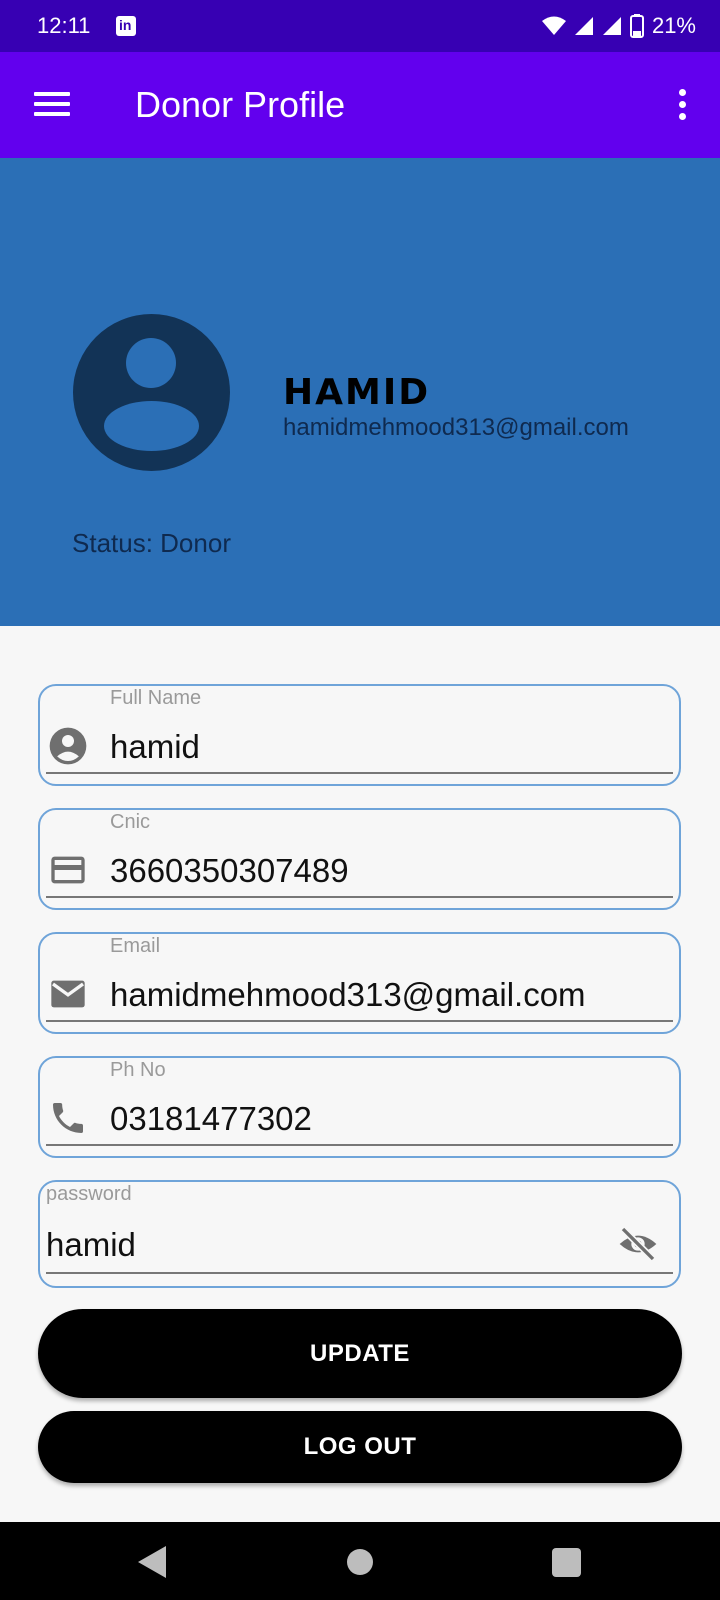 This screenshot has width=720, height=1600. What do you see at coordinates (68, 1118) in the screenshot?
I see `phone-icon` at bounding box center [68, 1118].